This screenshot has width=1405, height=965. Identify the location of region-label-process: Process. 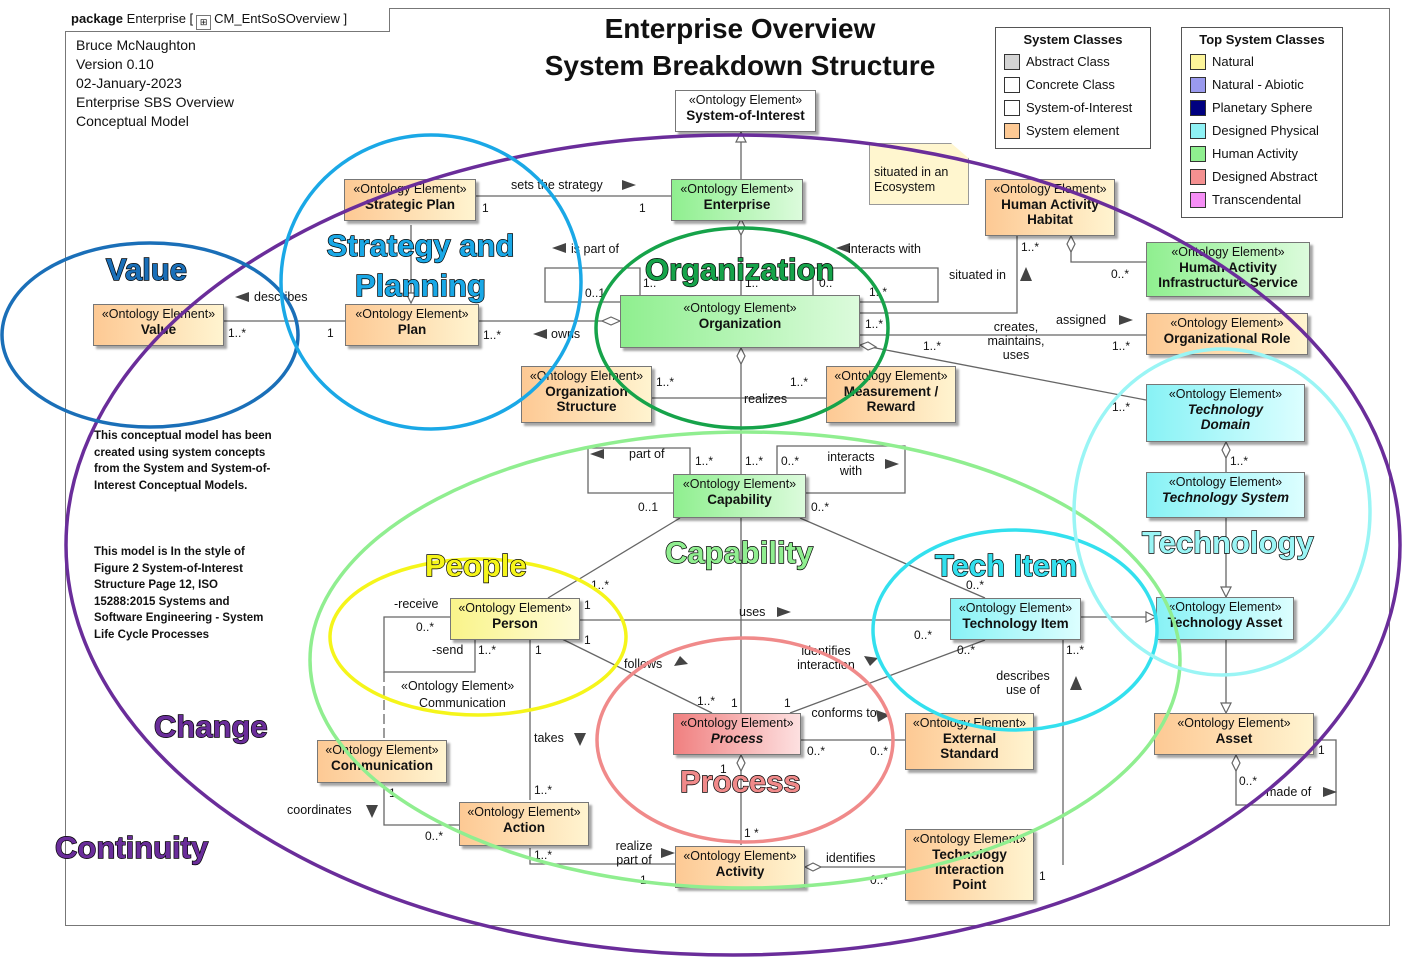
(740, 781).